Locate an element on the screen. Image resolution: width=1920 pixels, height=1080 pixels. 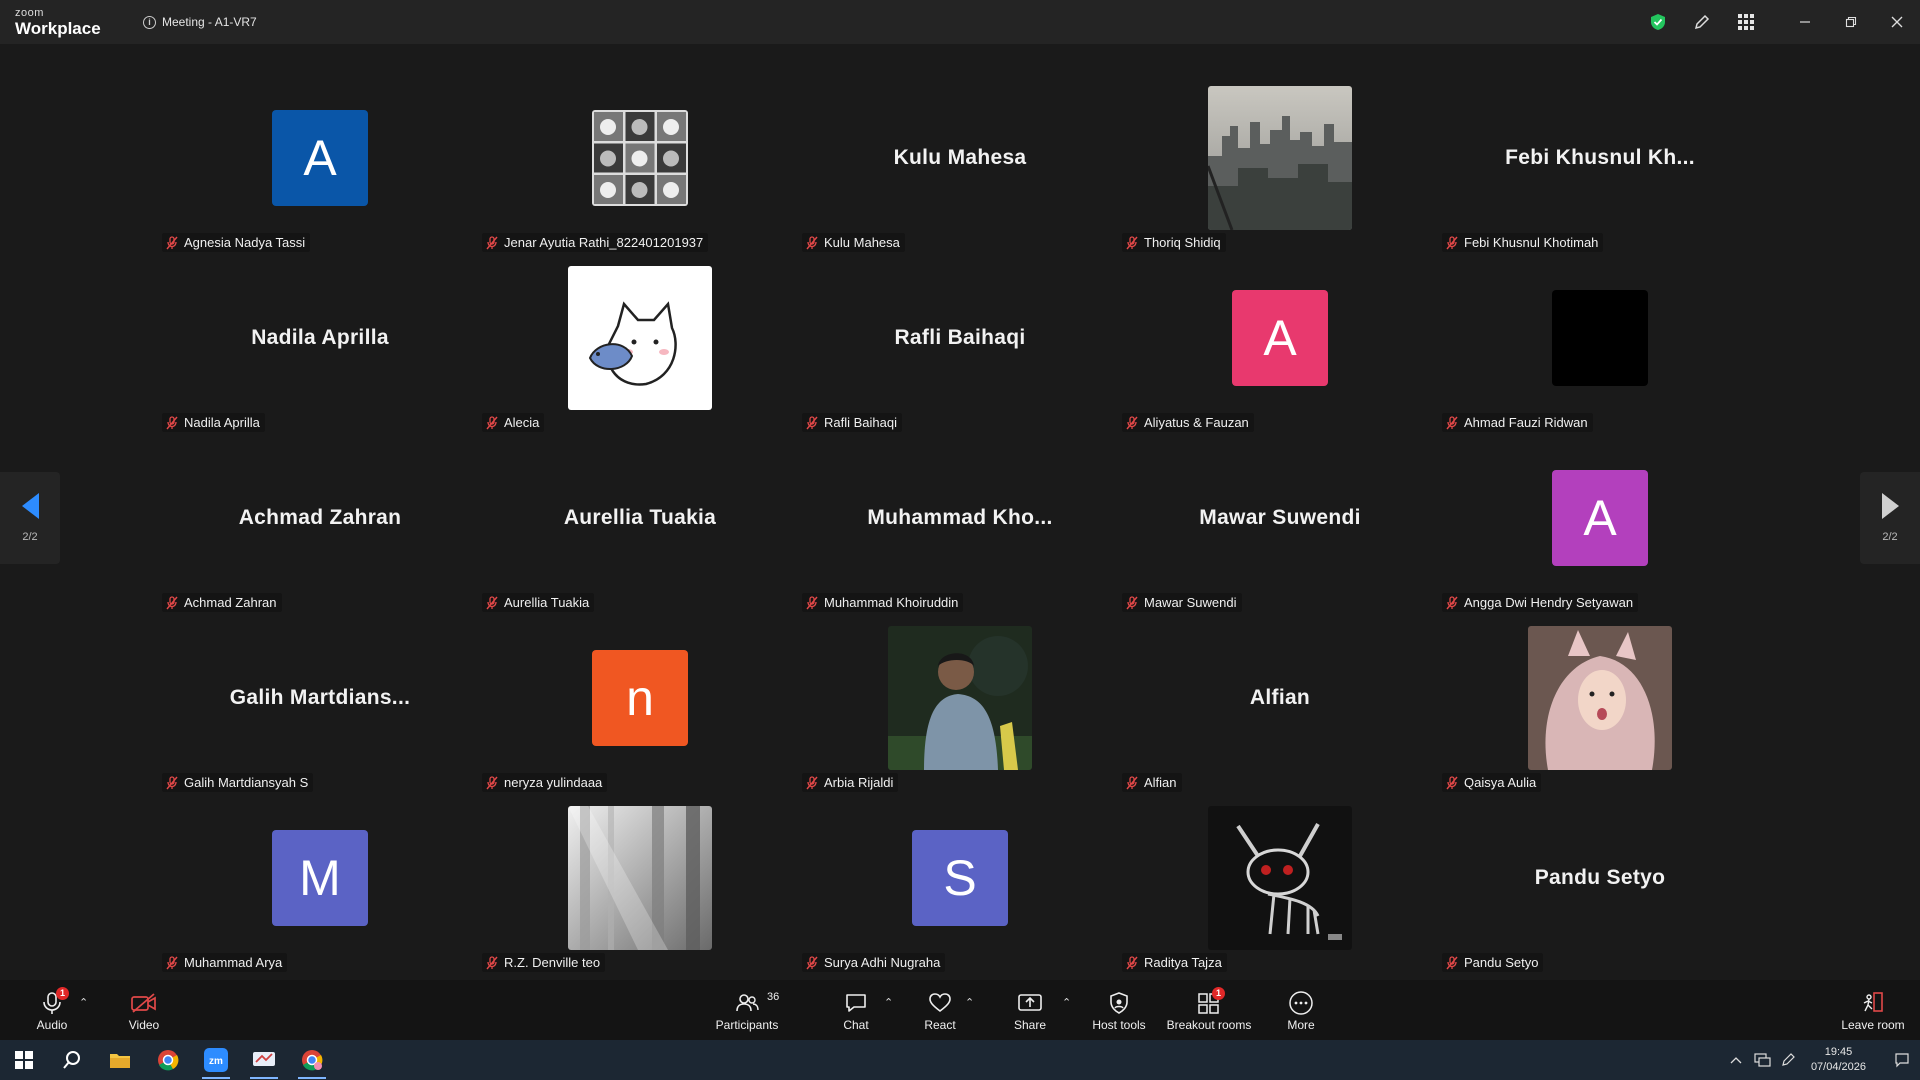
annotate-pen-icon is located at coordinates (1702, 22).